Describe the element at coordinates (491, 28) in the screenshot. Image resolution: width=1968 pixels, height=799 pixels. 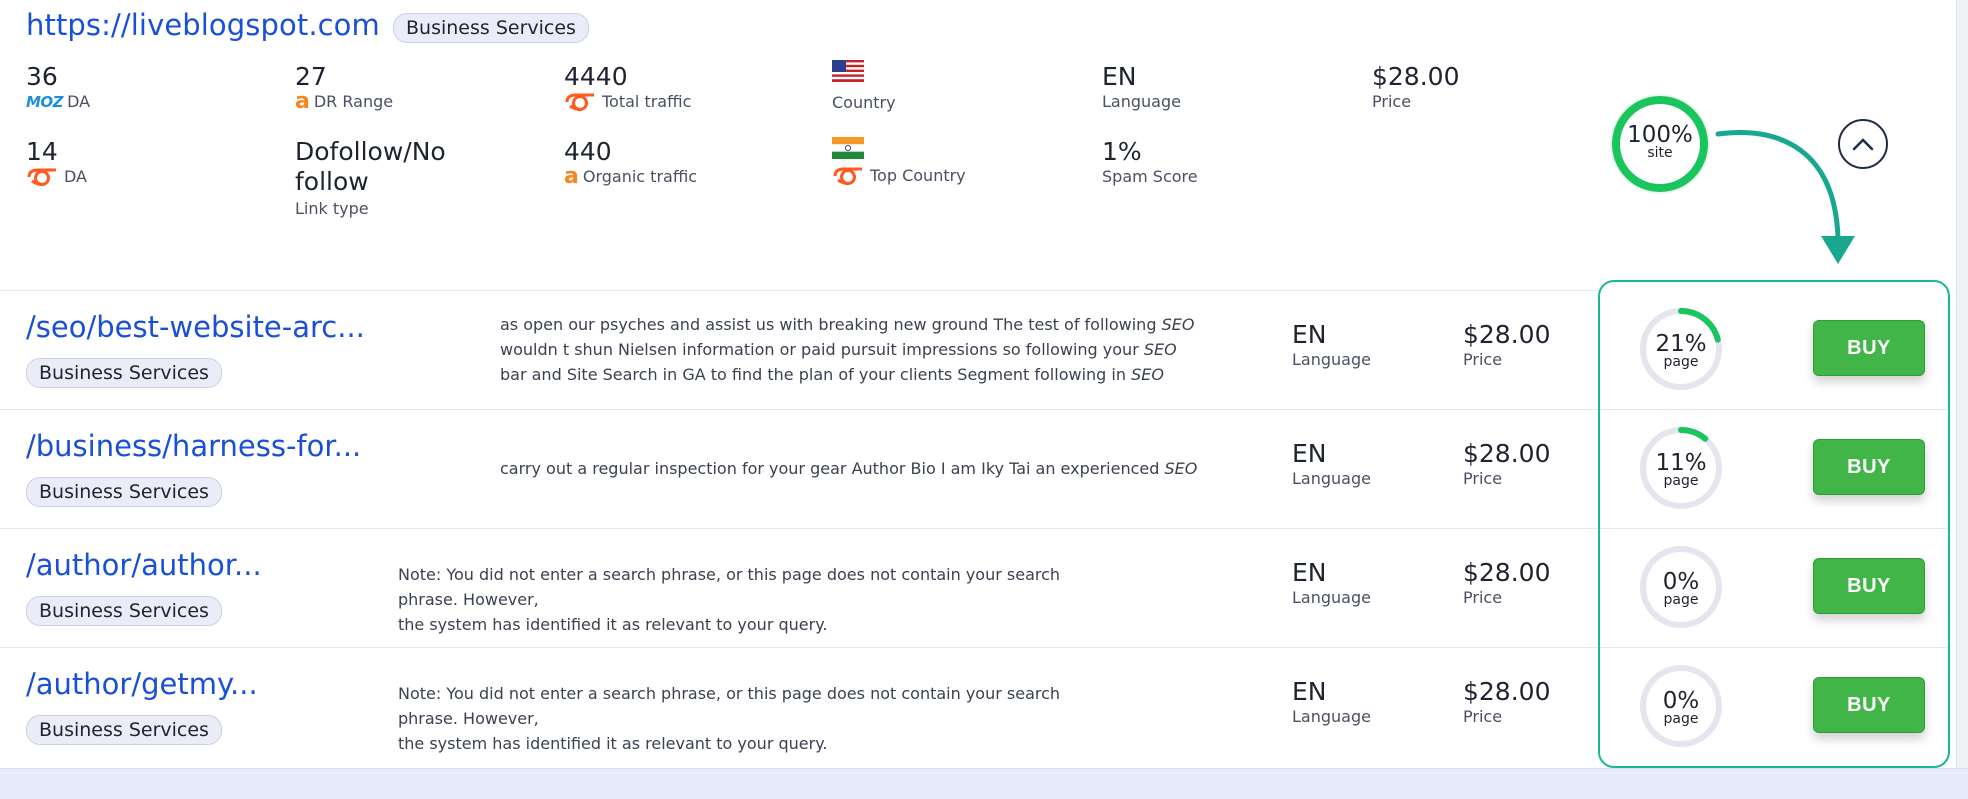
I see `site-category-tag: Business Services` at that location.